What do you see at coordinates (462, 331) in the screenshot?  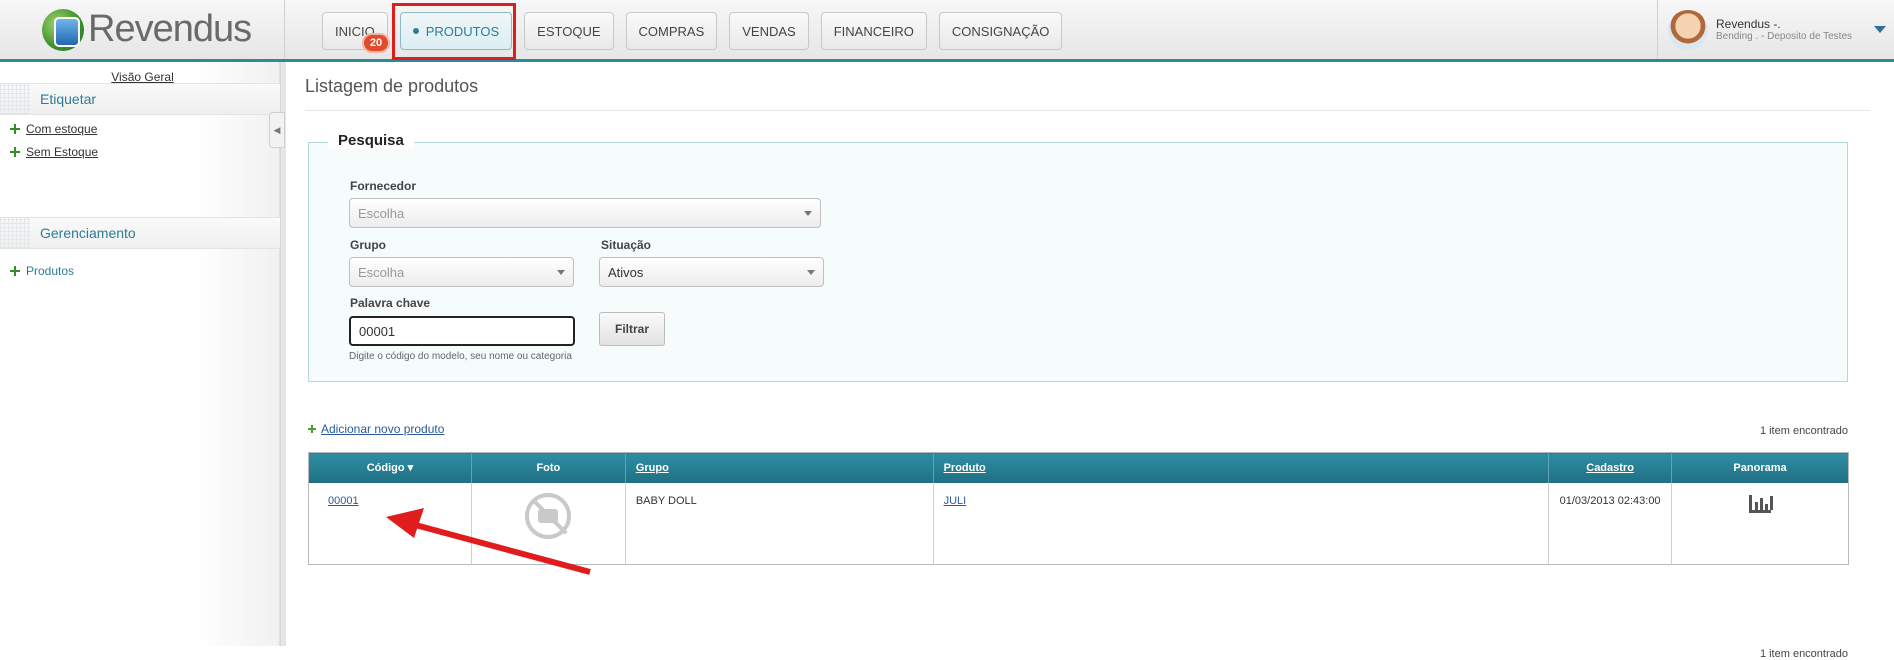 I see `keyword-input` at bounding box center [462, 331].